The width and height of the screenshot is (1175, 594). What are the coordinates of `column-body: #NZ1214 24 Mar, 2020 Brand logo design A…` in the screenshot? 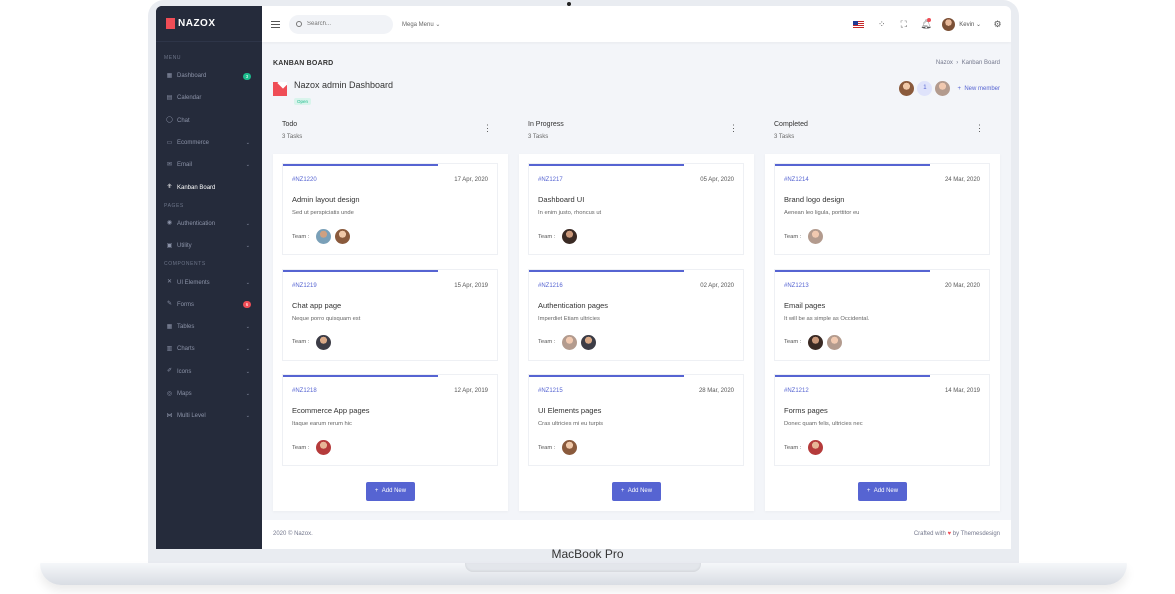 It's located at (882, 332).